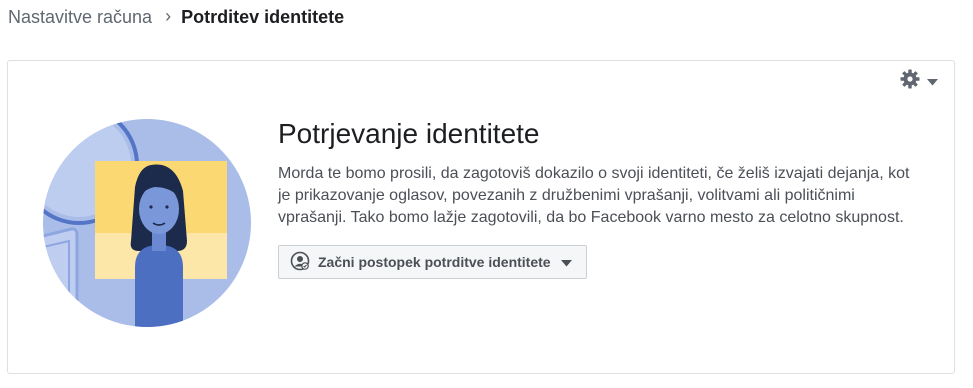 The height and width of the screenshot is (388, 973). I want to click on gear-icon, so click(910, 81).